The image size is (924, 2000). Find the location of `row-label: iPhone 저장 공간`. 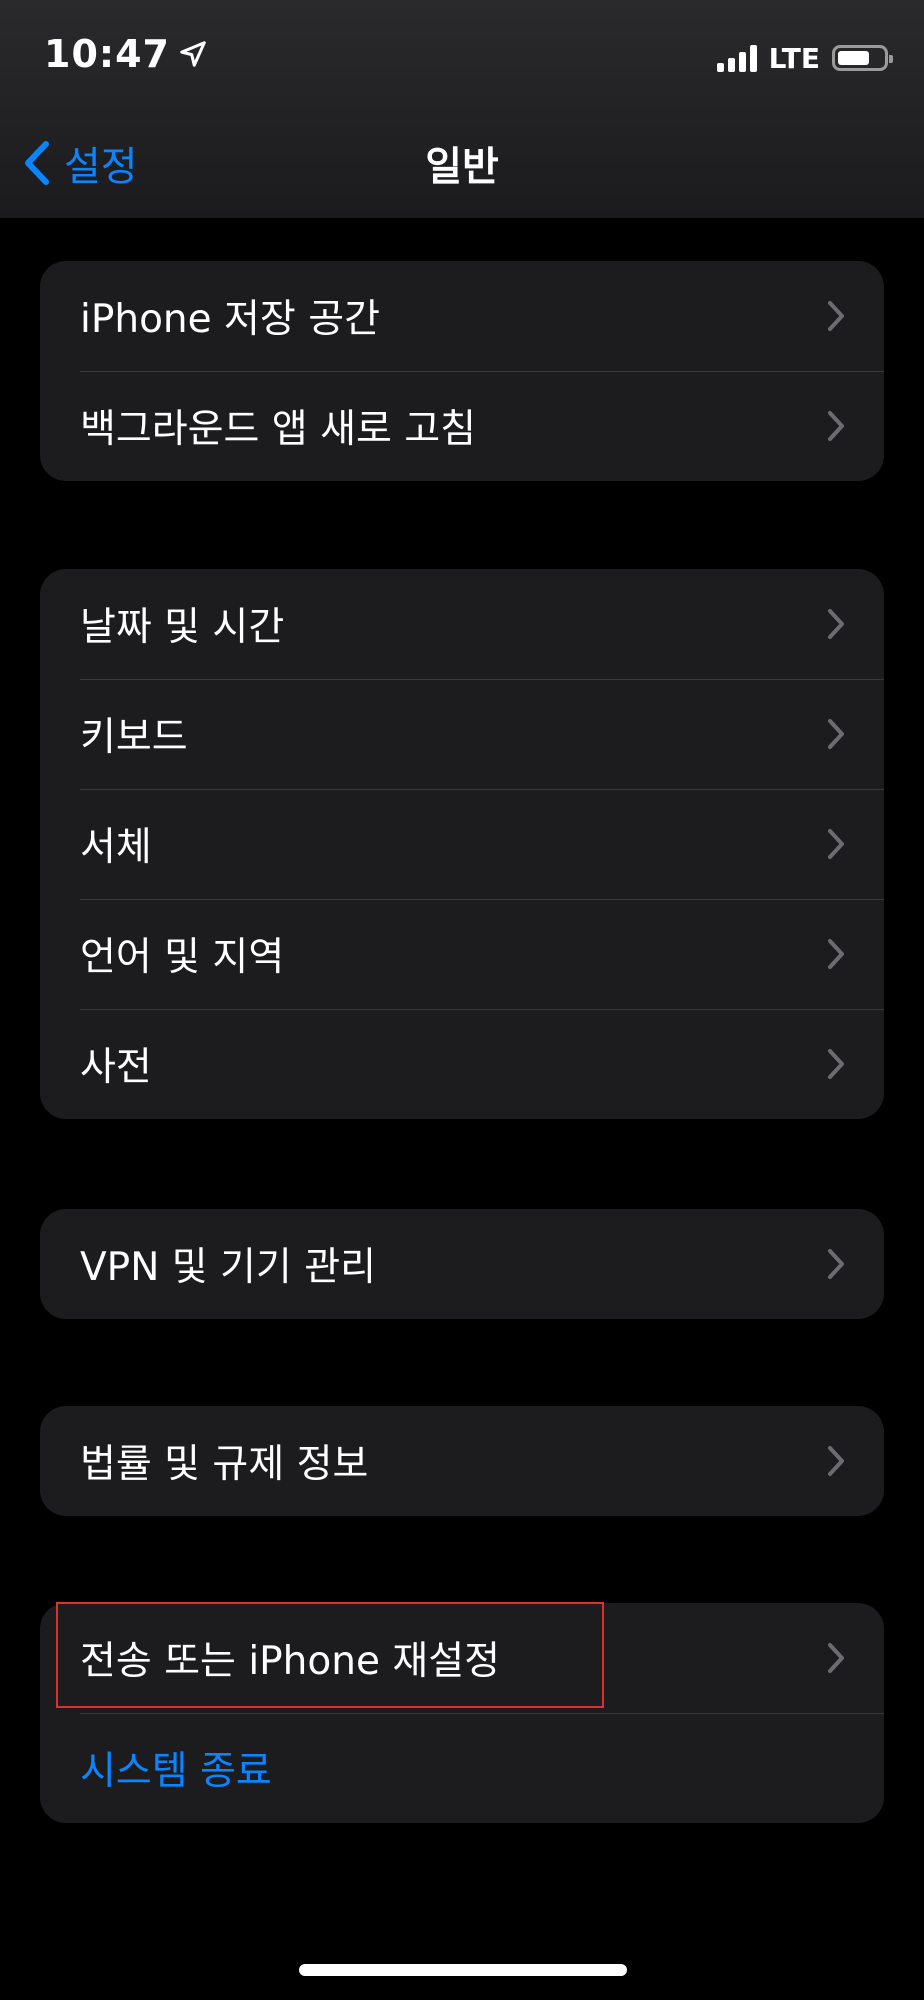

row-label: iPhone 저장 공간 is located at coordinates (230, 319).